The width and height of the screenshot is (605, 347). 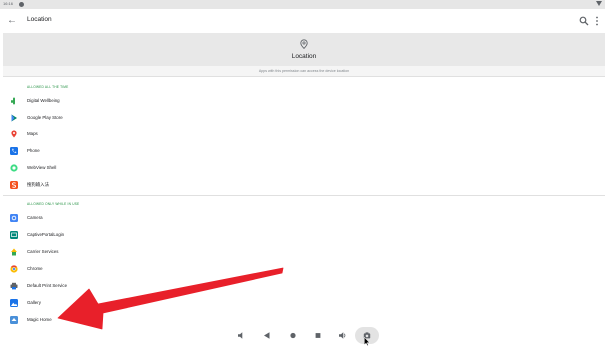 What do you see at coordinates (14, 218) in the screenshot?
I see `camera-icon` at bounding box center [14, 218].